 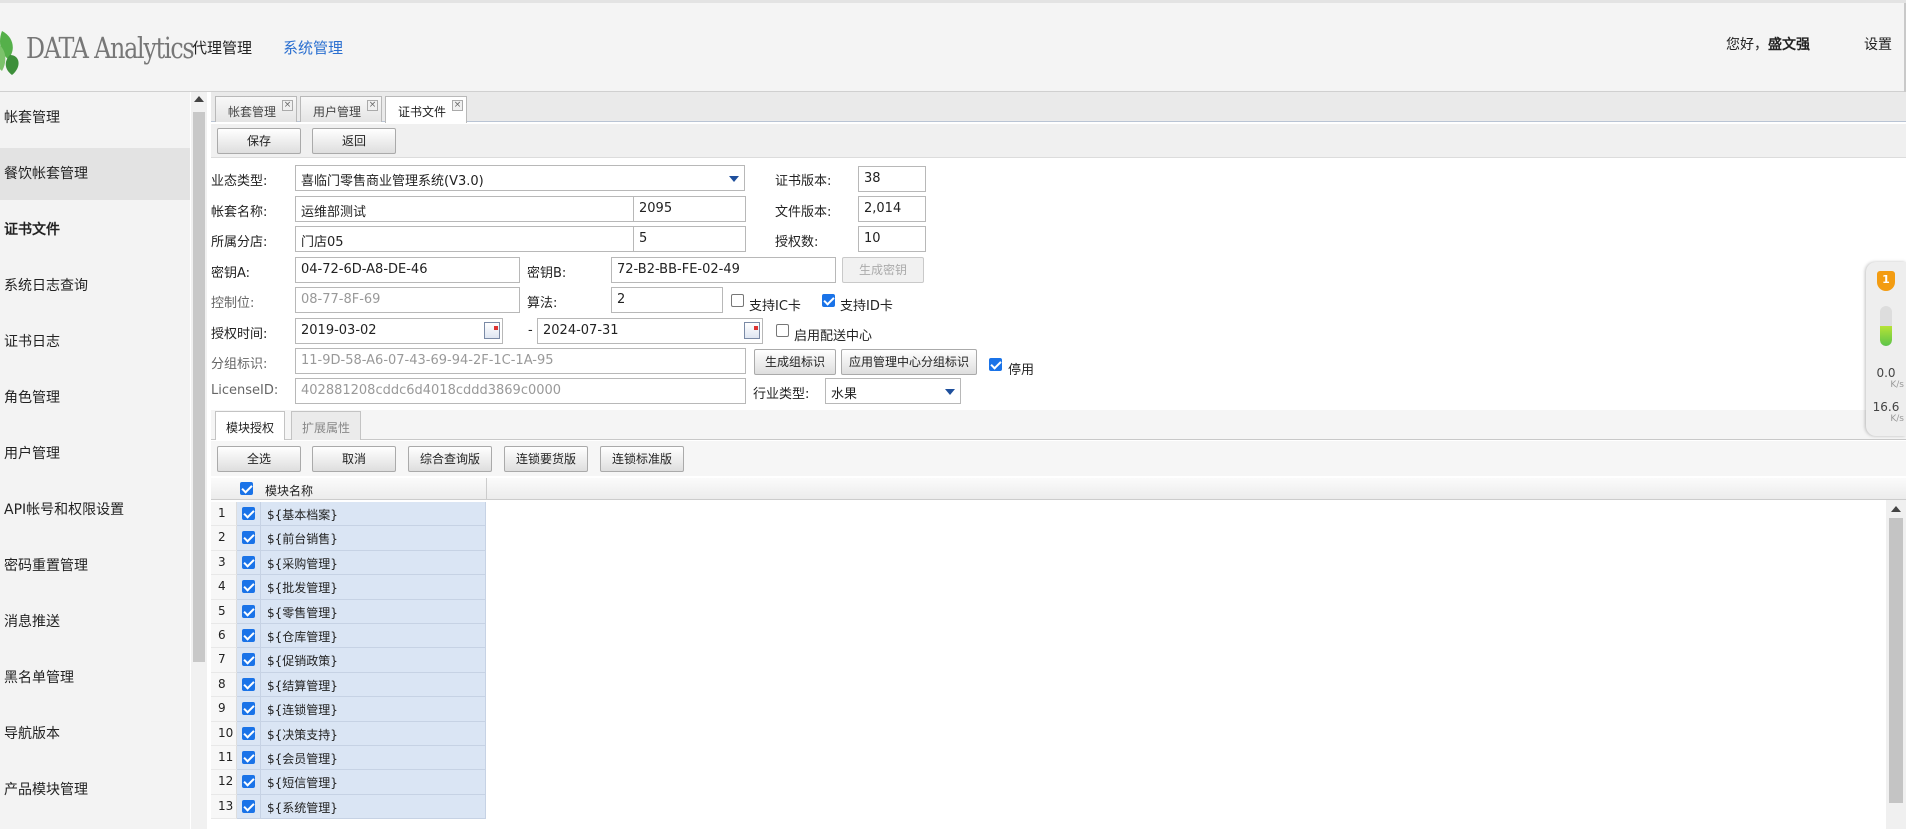 What do you see at coordinates (892, 179) in the screenshot?
I see `cert-version-field: 38` at bounding box center [892, 179].